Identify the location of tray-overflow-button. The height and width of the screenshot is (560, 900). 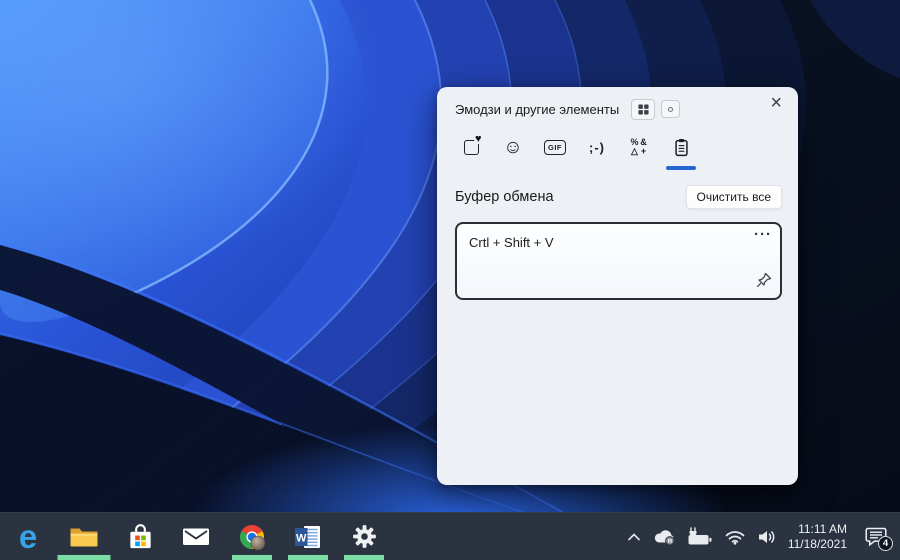
(634, 537).